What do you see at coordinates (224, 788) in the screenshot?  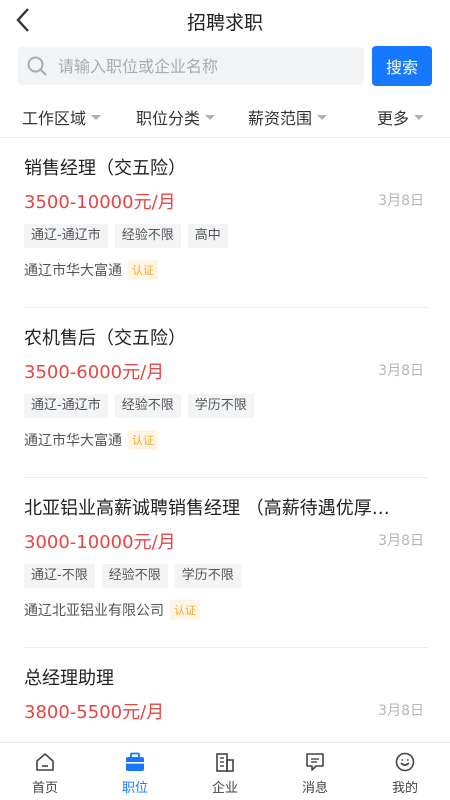 I see `tab-label: 企业` at bounding box center [224, 788].